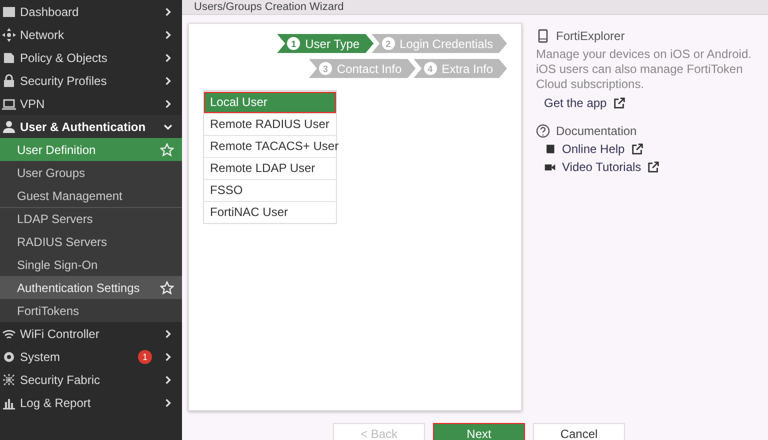 The height and width of the screenshot is (440, 768). Describe the element at coordinates (575, 103) in the screenshot. I see `get-app-link: Get the app` at that location.